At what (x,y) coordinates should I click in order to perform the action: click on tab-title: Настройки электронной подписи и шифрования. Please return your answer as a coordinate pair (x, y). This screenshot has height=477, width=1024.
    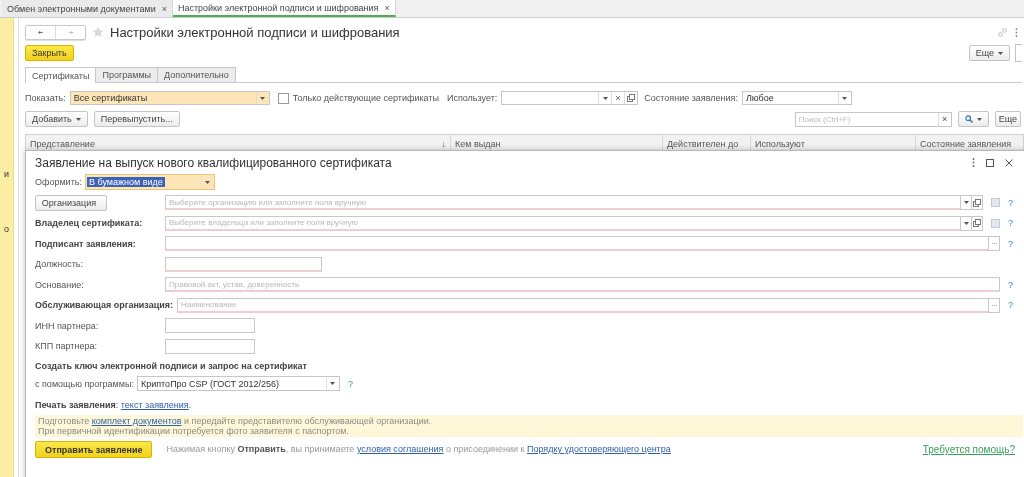
    Looking at the image, I should click on (278, 7).